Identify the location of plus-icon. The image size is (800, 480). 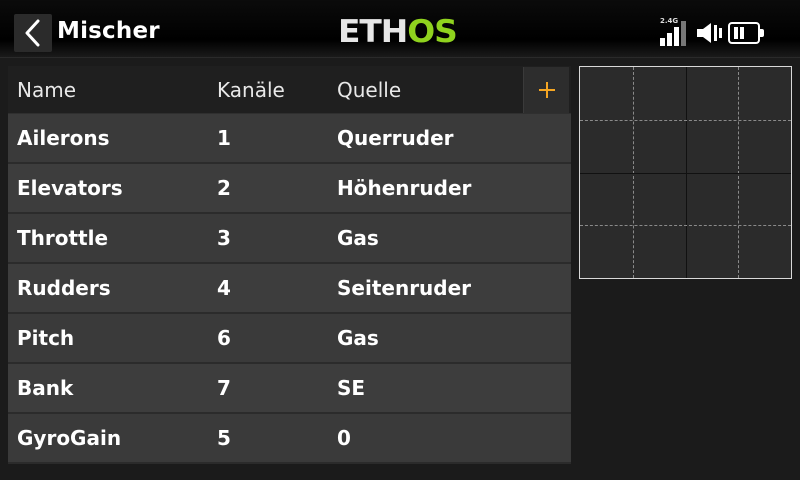
(546, 90).